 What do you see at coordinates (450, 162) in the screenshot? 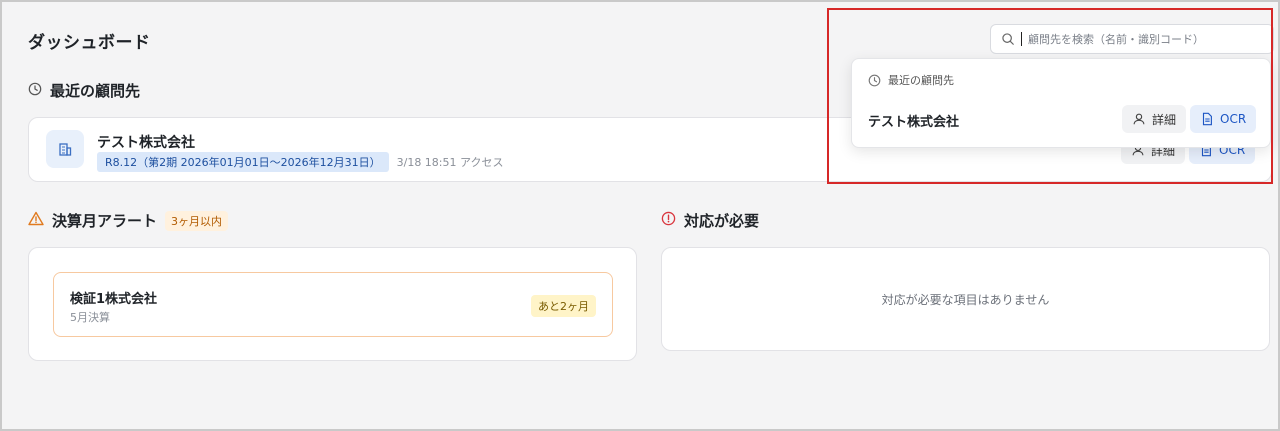
I see `access-time: 3/18 18:51 アクセス` at bounding box center [450, 162].